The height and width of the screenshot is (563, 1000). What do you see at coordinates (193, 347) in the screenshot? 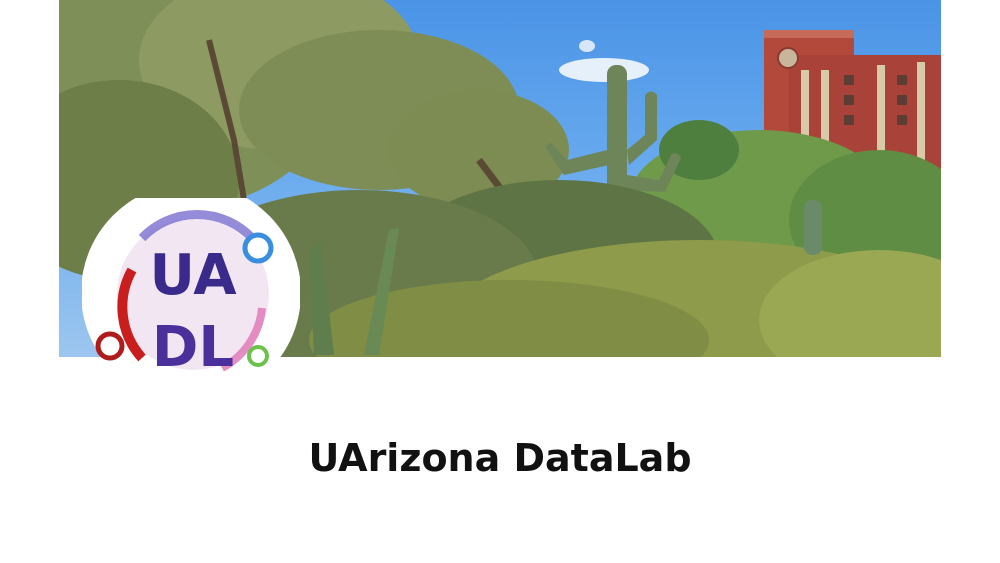
I see `logo-text-bottom: DL` at bounding box center [193, 347].